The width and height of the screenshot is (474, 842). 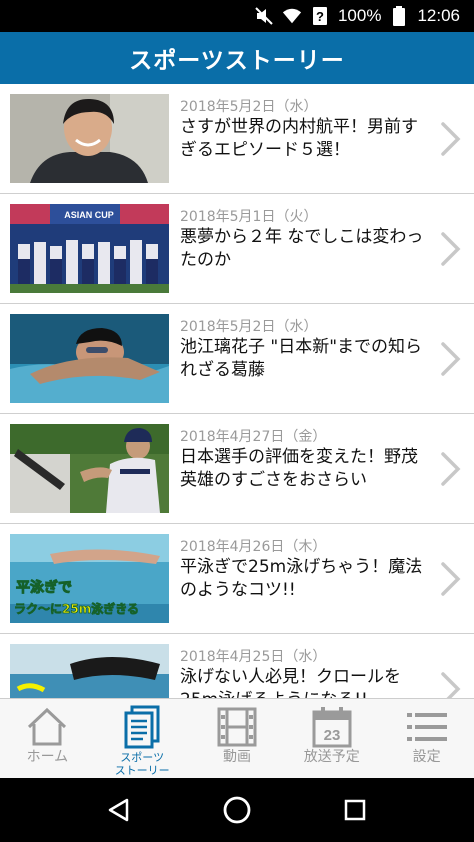 What do you see at coordinates (438, 15) in the screenshot?
I see `clock: 12:06` at bounding box center [438, 15].